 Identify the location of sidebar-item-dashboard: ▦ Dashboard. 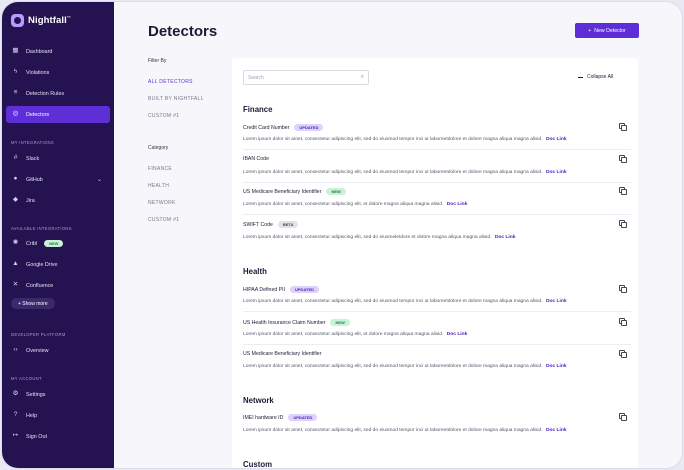
(58, 51).